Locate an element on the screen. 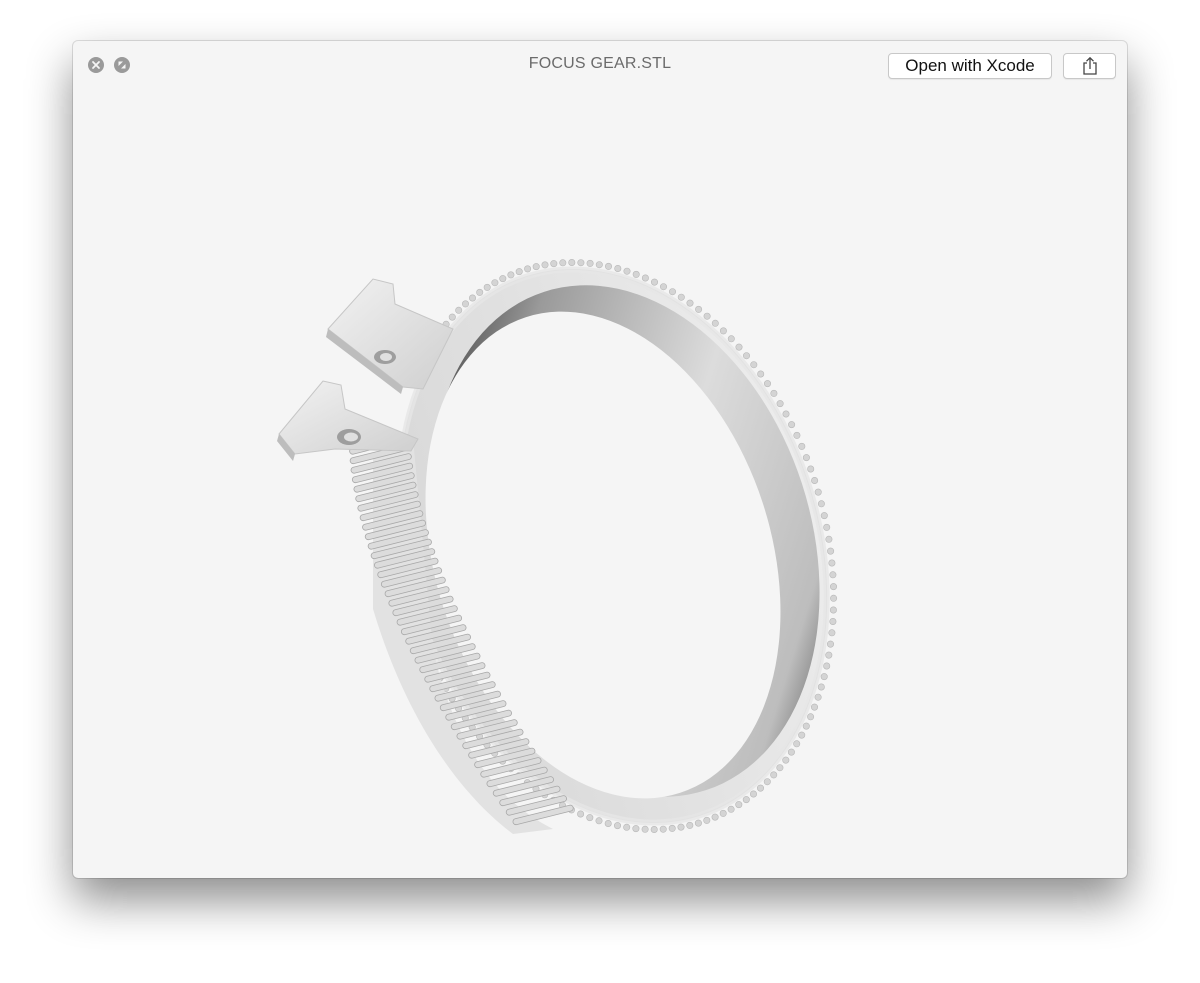 The height and width of the screenshot is (983, 1200). clamp-tab-lower is located at coordinates (348, 420).